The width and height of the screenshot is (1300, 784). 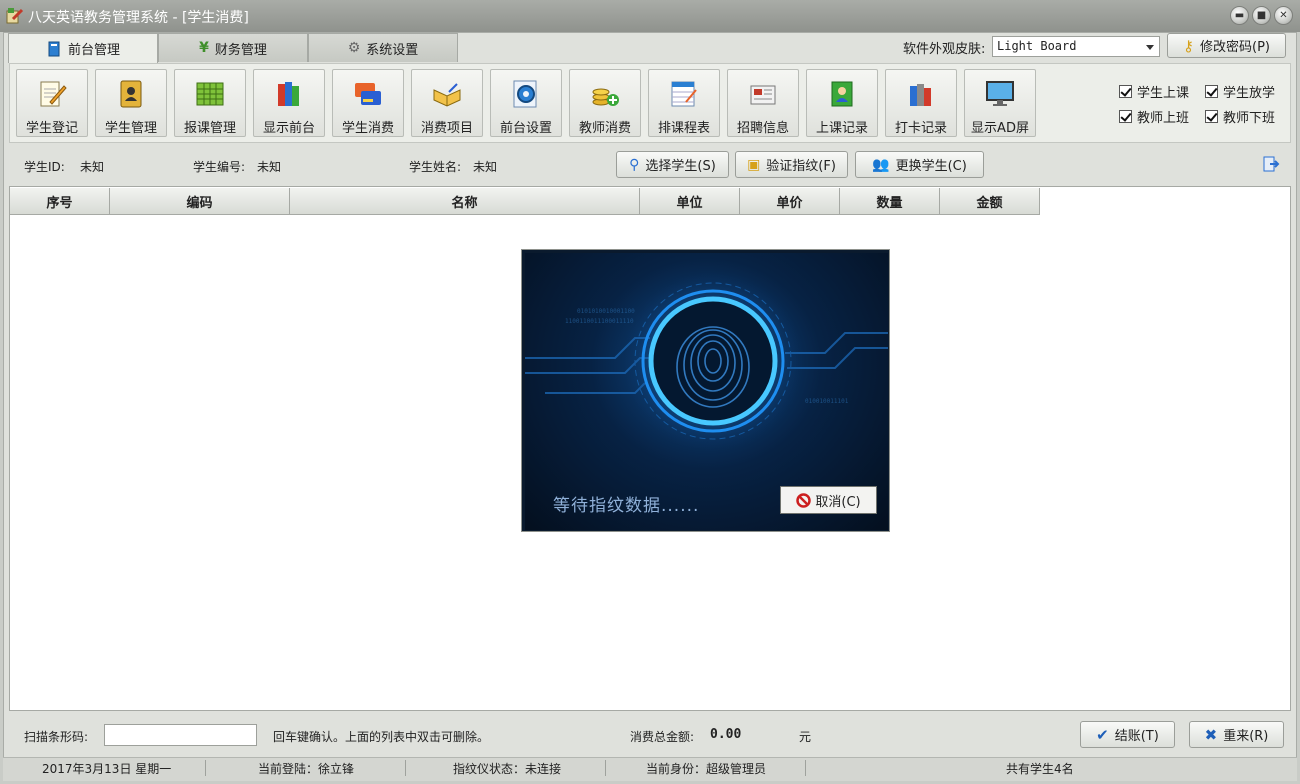 I want to click on monitor-icon, so click(x=1000, y=93).